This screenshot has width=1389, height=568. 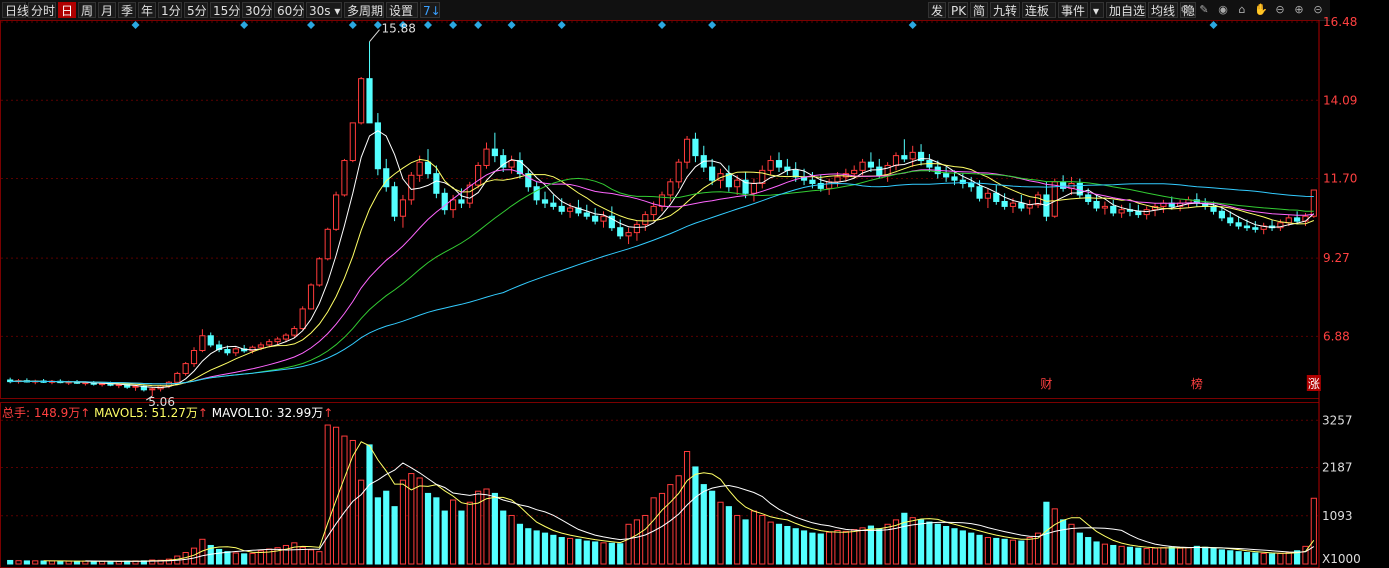 I want to click on high-price-label: 15.88, so click(x=399, y=29).